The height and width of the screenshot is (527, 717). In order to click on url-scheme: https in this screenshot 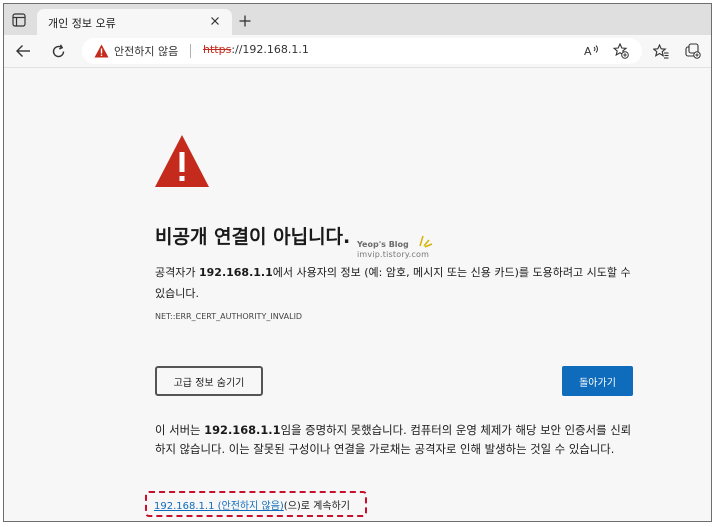, I will do `click(217, 49)`.